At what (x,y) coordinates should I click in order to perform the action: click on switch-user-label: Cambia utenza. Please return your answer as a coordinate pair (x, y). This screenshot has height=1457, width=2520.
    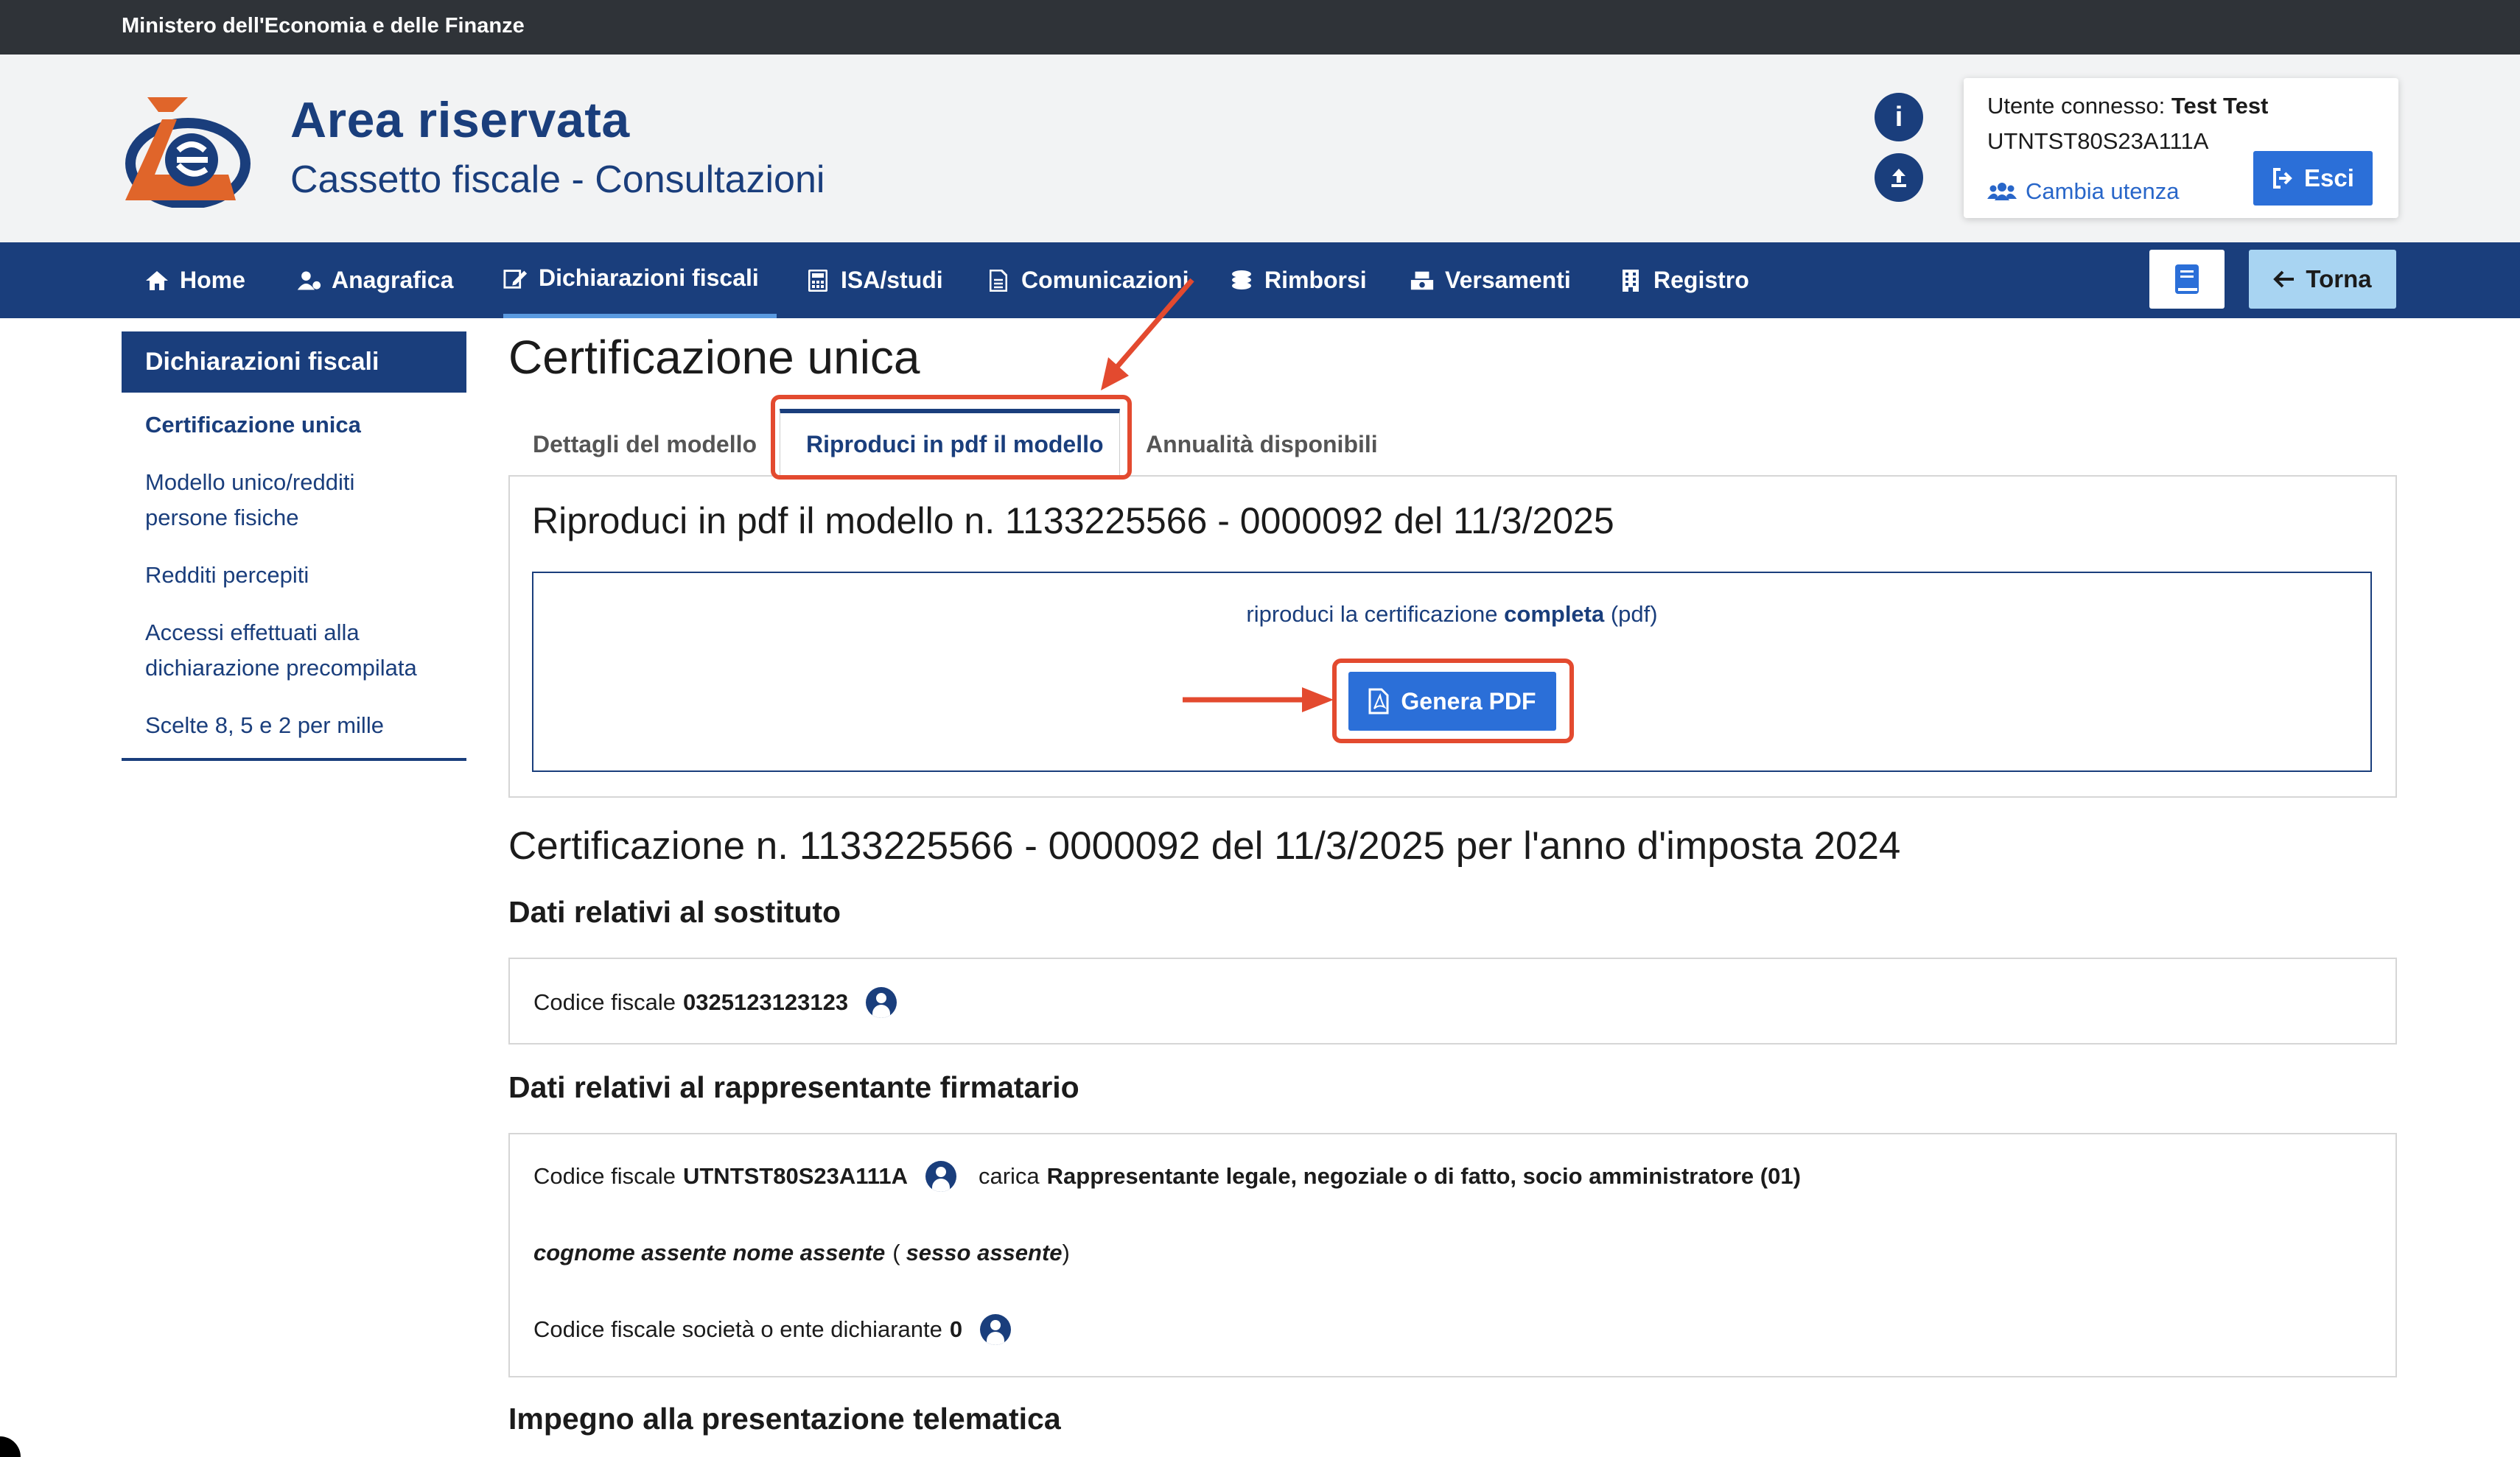
    Looking at the image, I should click on (2103, 191).